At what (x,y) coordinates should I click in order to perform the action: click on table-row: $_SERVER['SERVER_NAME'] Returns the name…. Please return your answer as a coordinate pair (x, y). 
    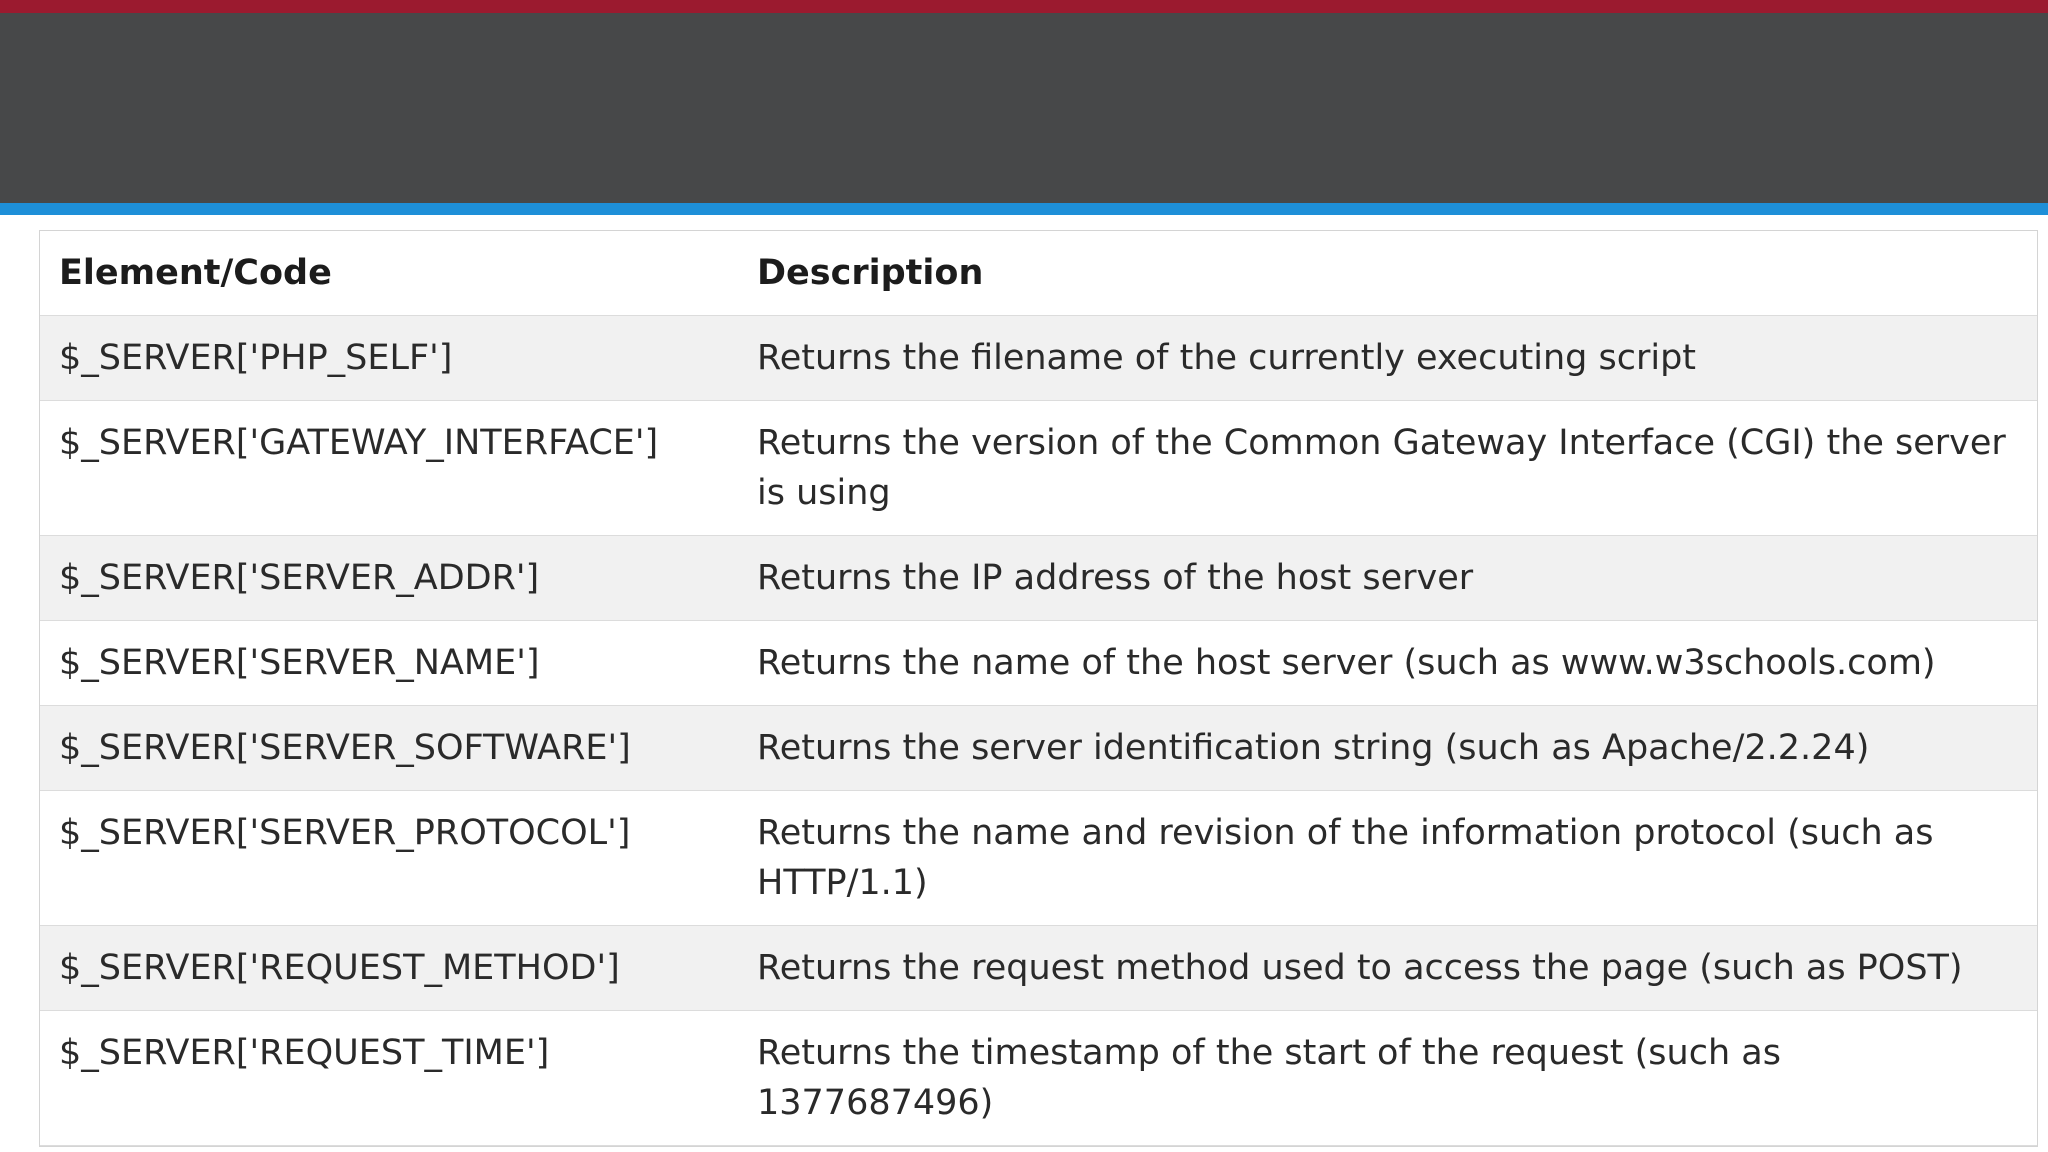
    Looking at the image, I should click on (1038, 663).